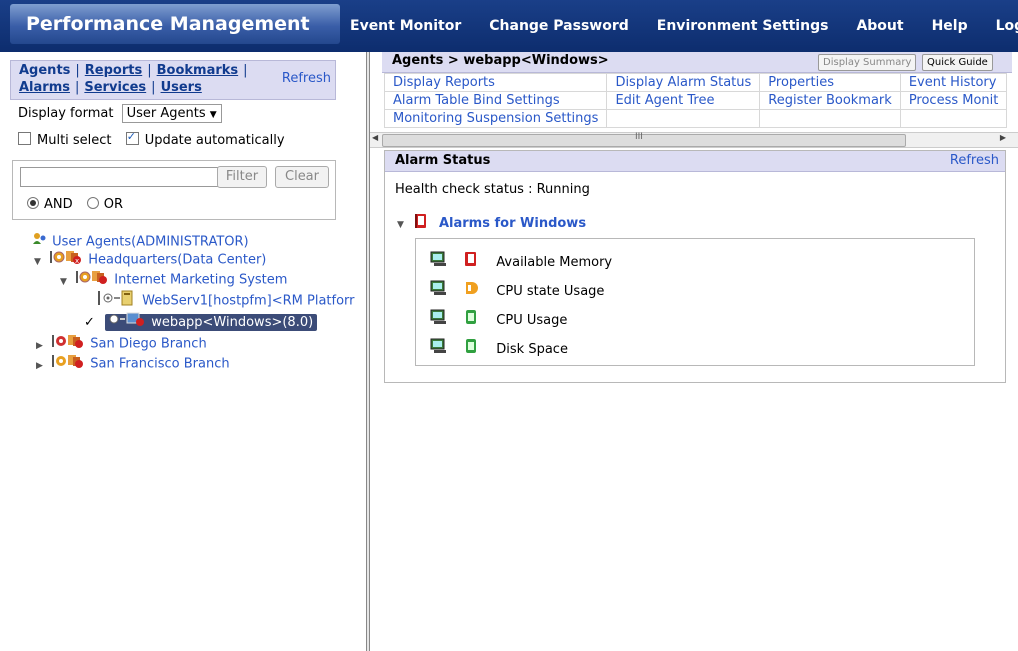 Image resolution: width=1018 pixels, height=651 pixels. I want to click on display-summary-button: Display Summary, so click(867, 62).